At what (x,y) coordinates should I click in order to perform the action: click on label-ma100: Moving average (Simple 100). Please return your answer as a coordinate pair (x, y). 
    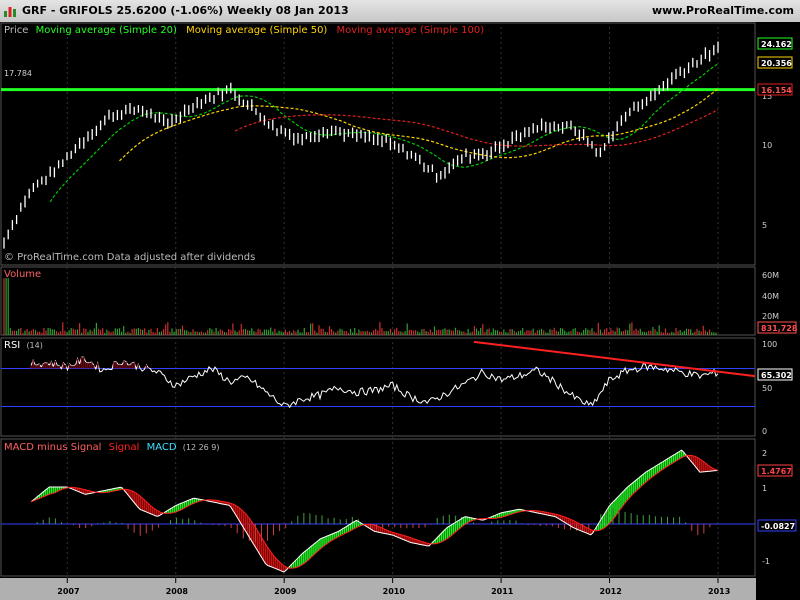
    Looking at the image, I should click on (411, 30).